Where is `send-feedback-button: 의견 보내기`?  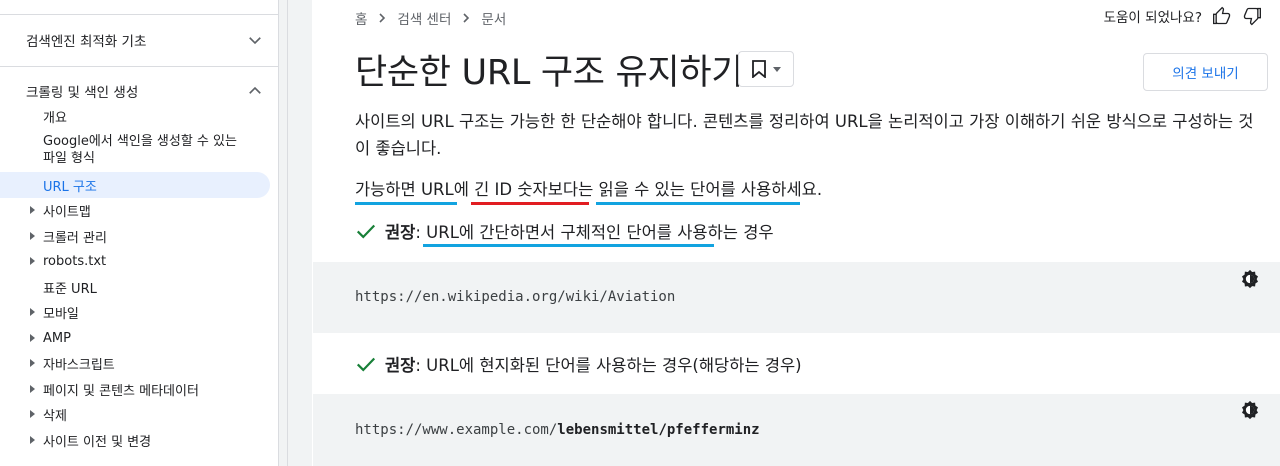
send-feedback-button: 의견 보내기 is located at coordinates (1205, 72).